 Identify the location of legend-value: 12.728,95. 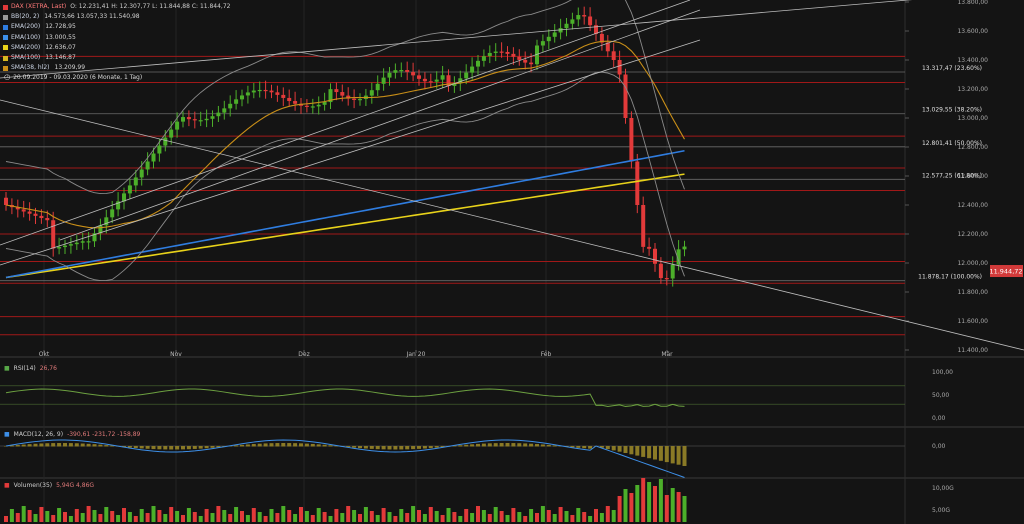
(60, 27).